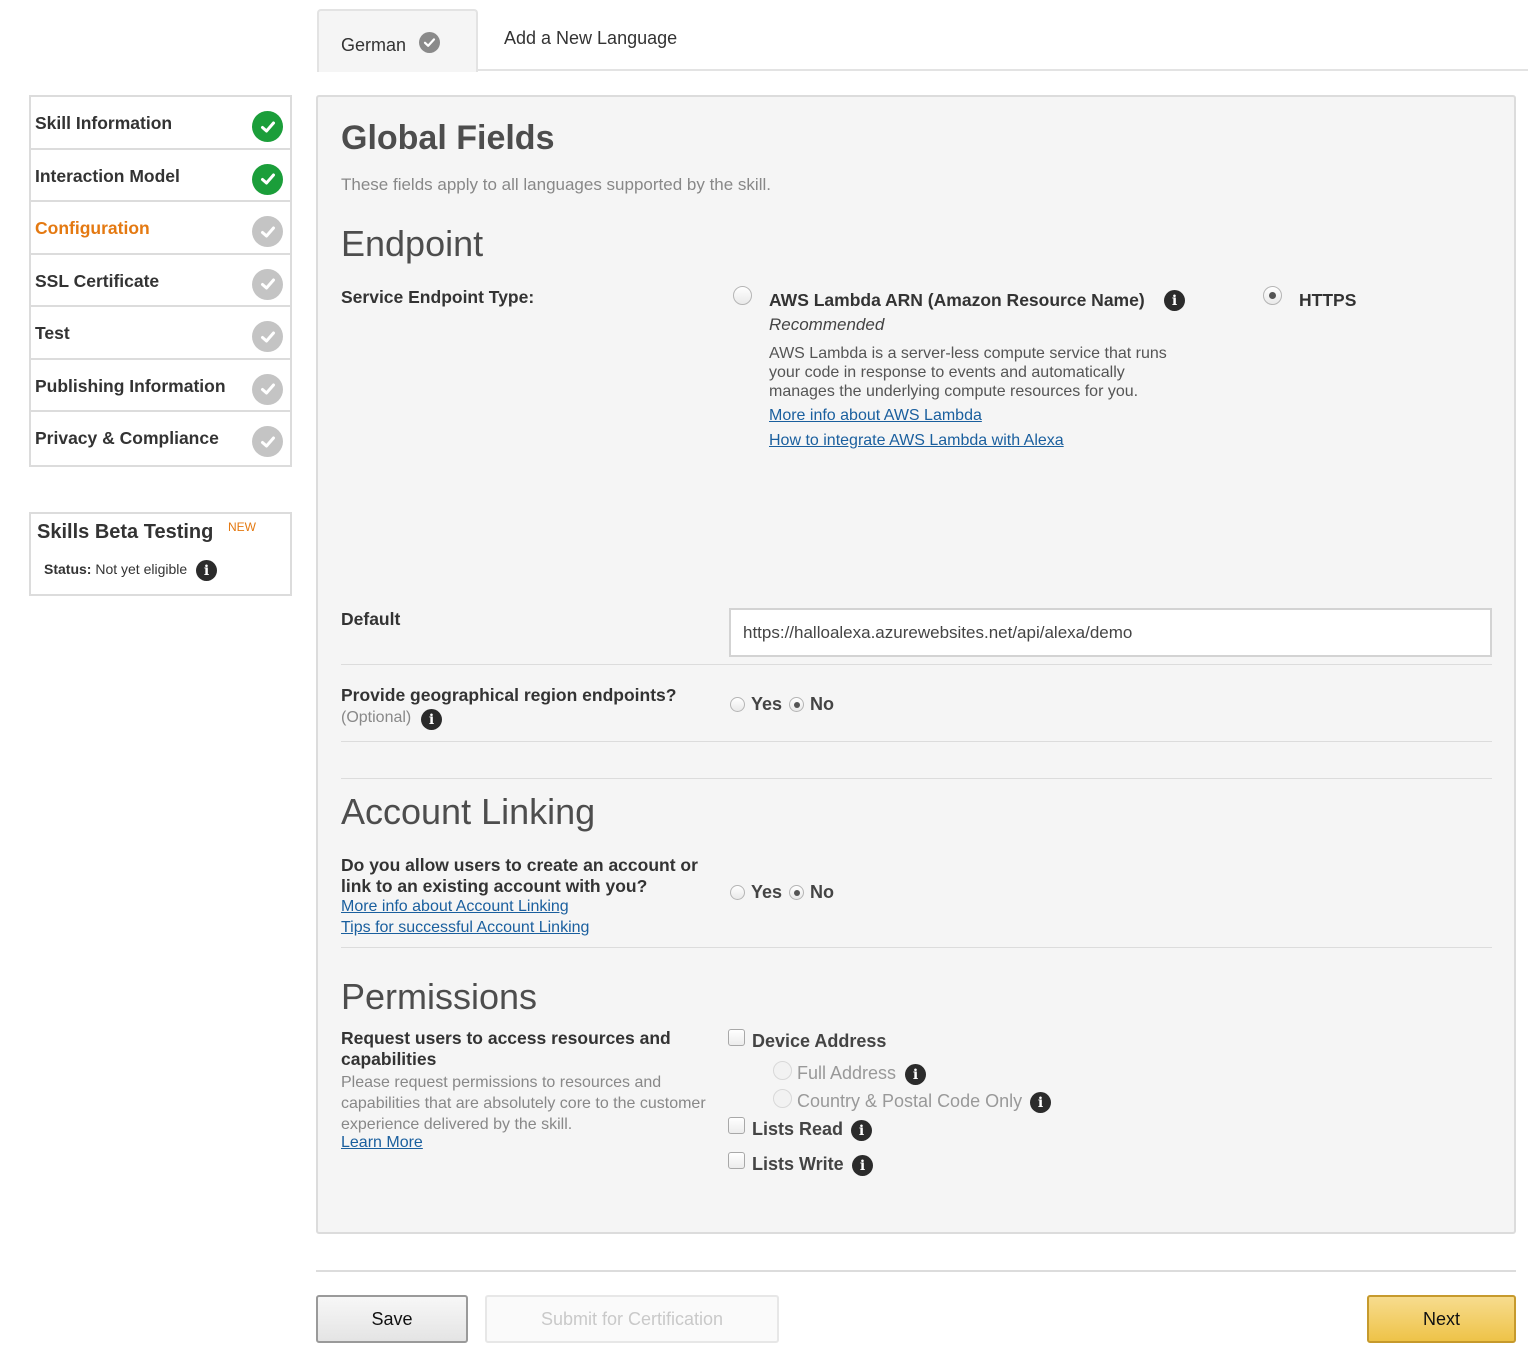 The height and width of the screenshot is (1357, 1528). What do you see at coordinates (736, 1160) in the screenshot?
I see `lists-write-checkbox` at bounding box center [736, 1160].